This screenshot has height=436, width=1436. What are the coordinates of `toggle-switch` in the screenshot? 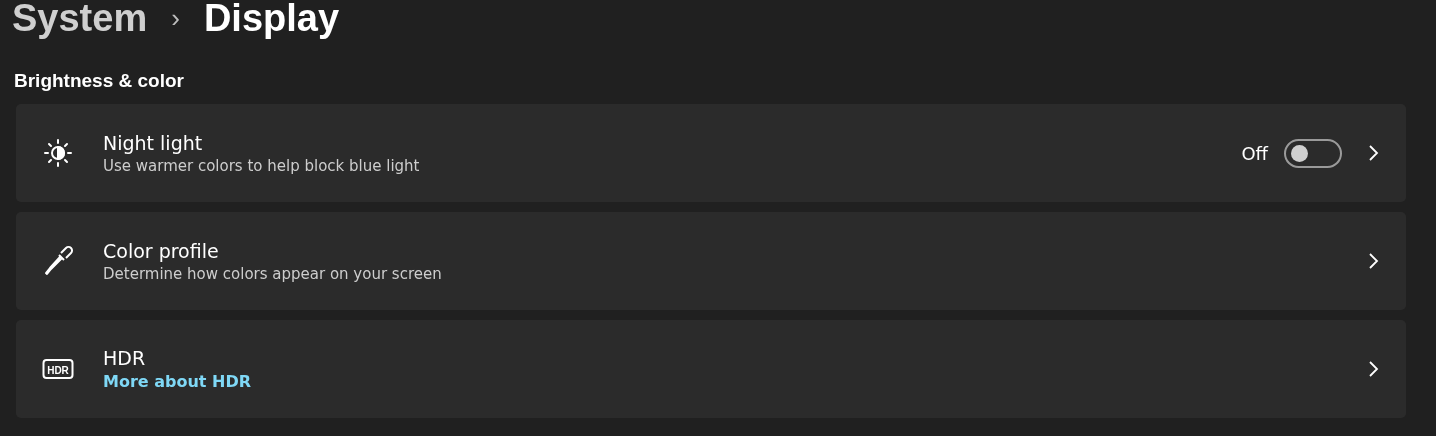 It's located at (1313, 153).